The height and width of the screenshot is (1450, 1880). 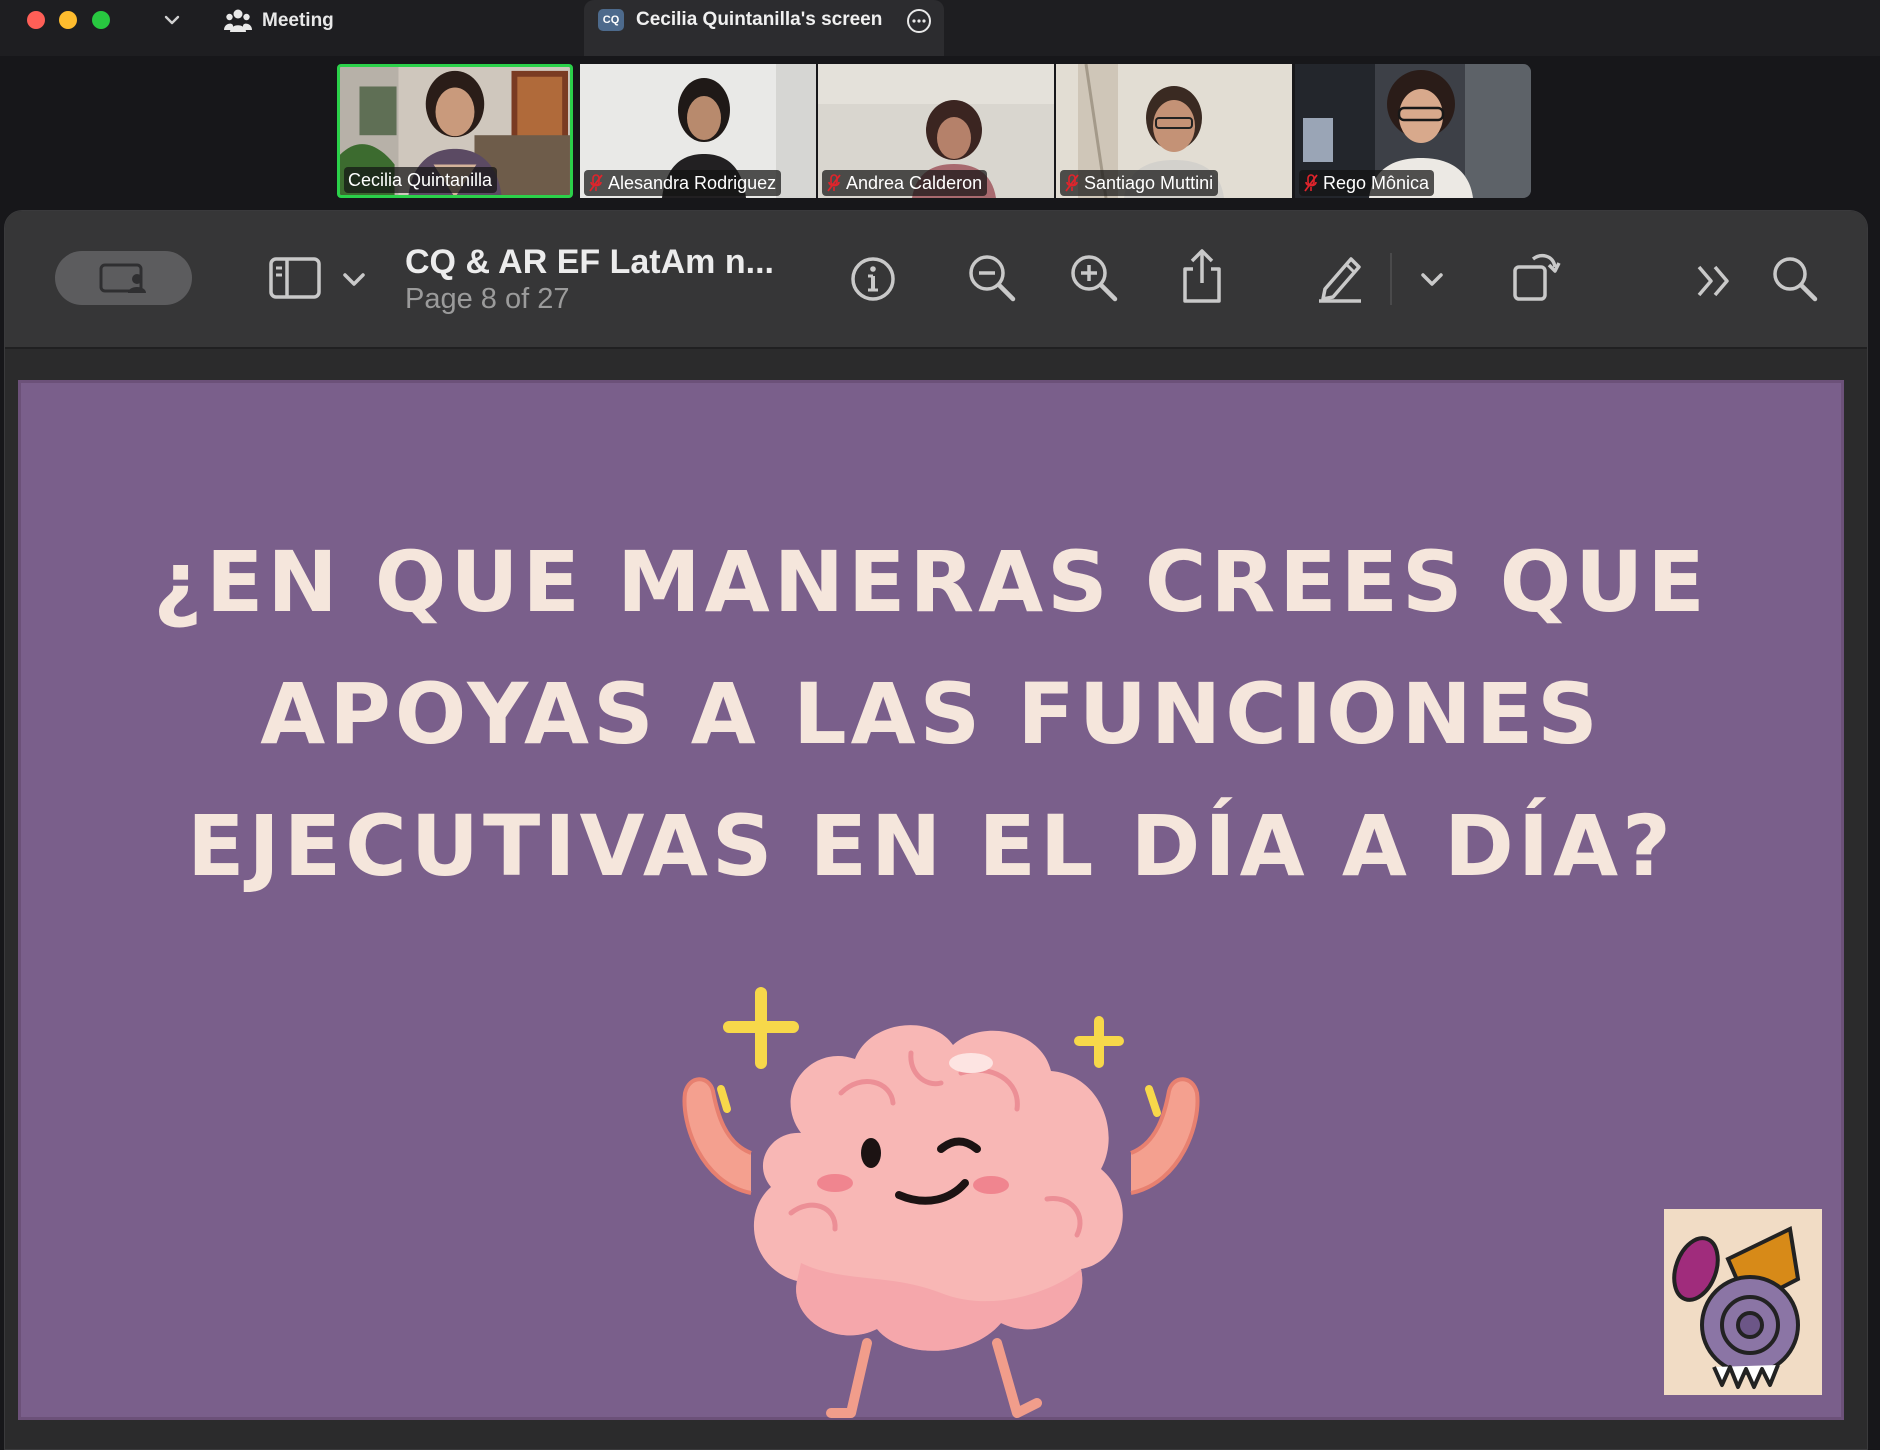 What do you see at coordinates (1536, 275) in the screenshot?
I see `rotate-icon` at bounding box center [1536, 275].